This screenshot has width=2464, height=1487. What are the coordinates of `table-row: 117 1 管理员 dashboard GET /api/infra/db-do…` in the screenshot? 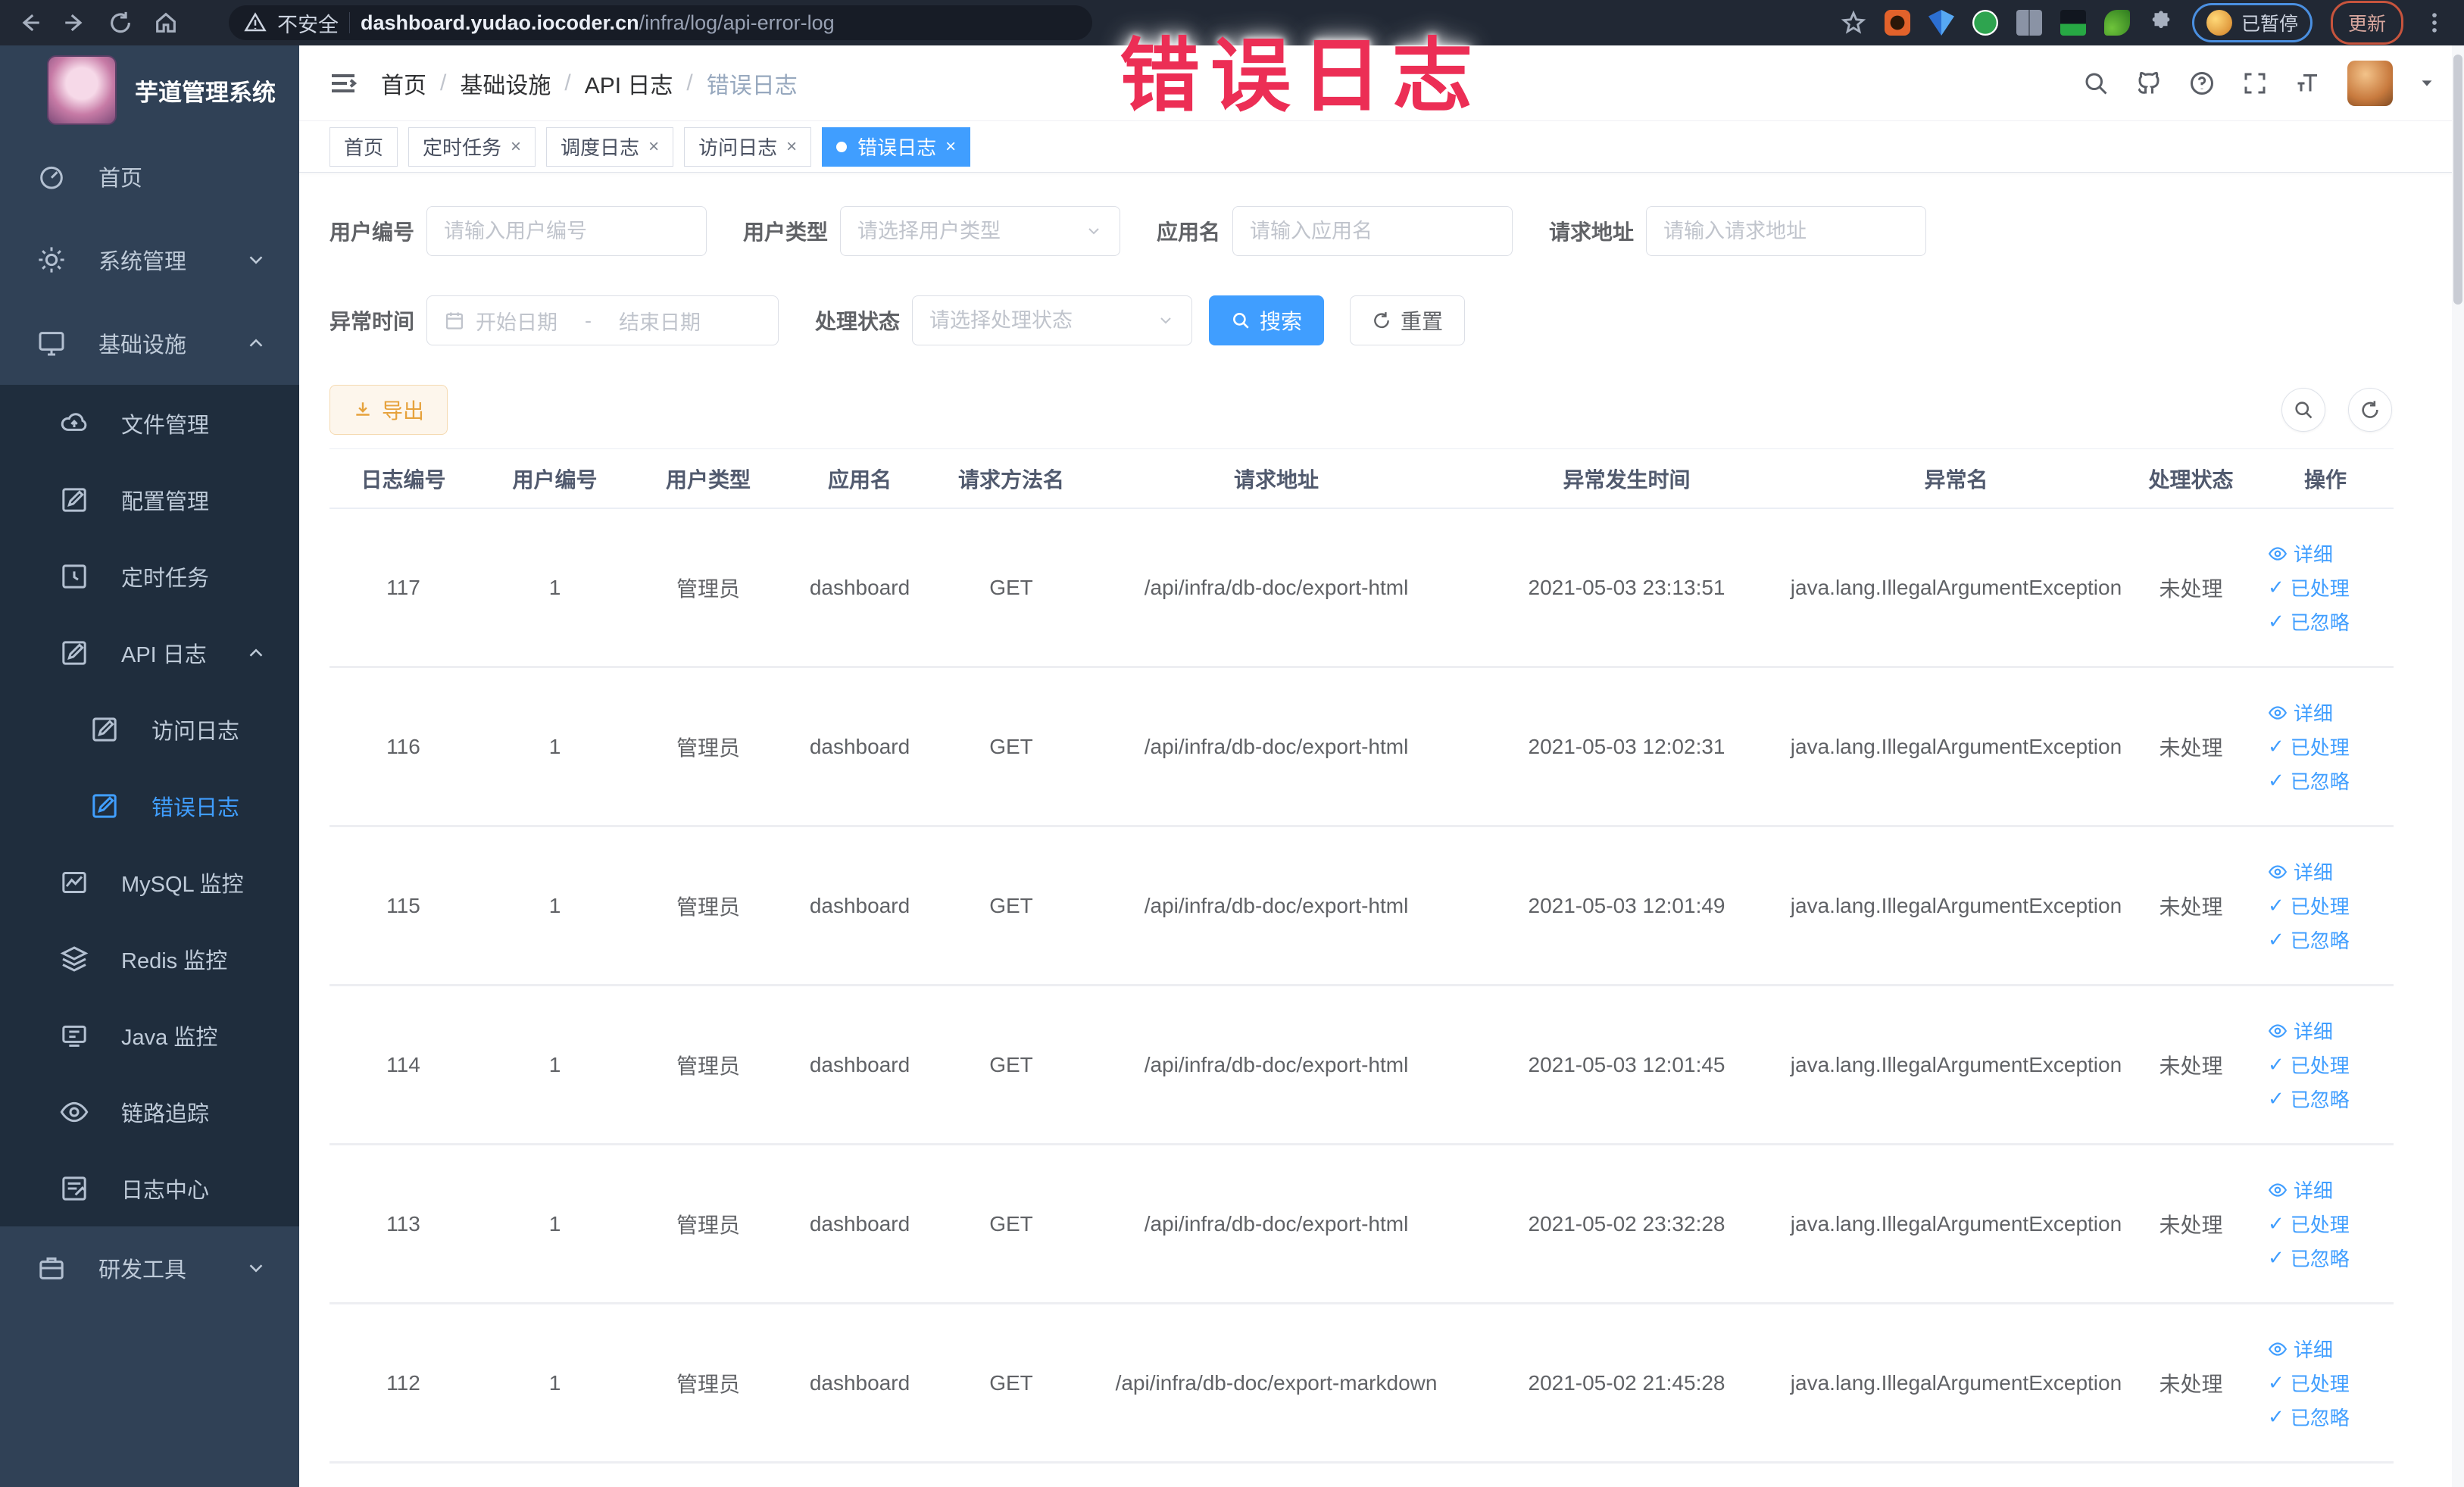 It's located at (1361, 588).